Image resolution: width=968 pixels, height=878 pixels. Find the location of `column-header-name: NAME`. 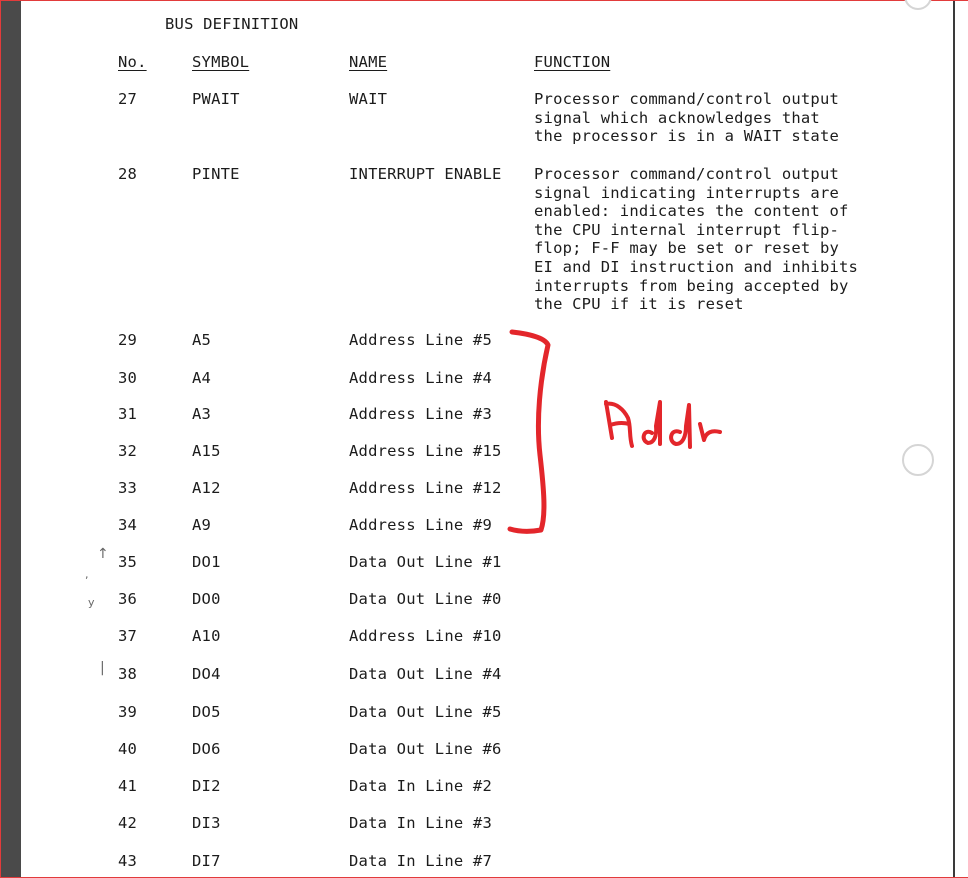

column-header-name: NAME is located at coordinates (368, 62).